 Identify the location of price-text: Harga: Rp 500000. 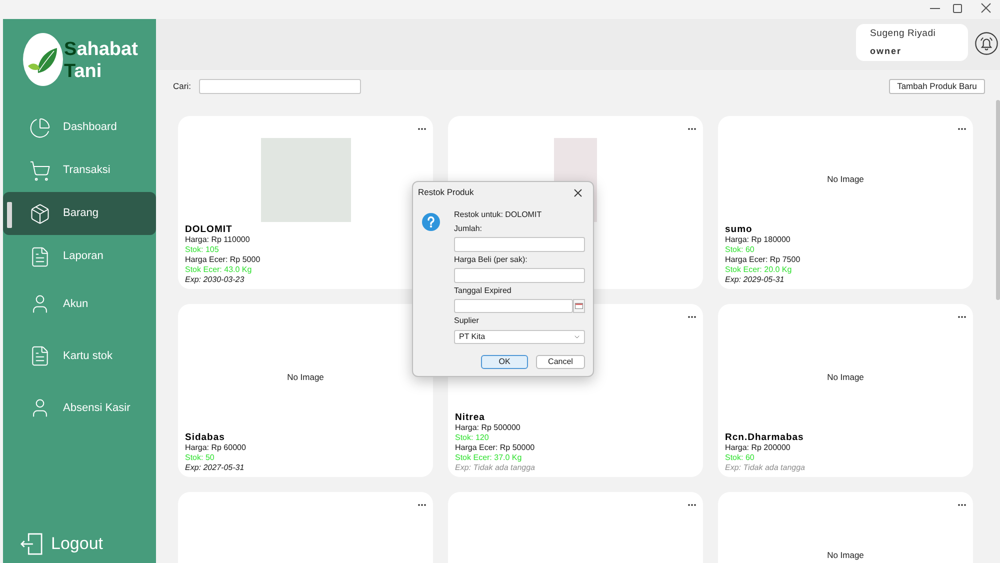
(488, 428).